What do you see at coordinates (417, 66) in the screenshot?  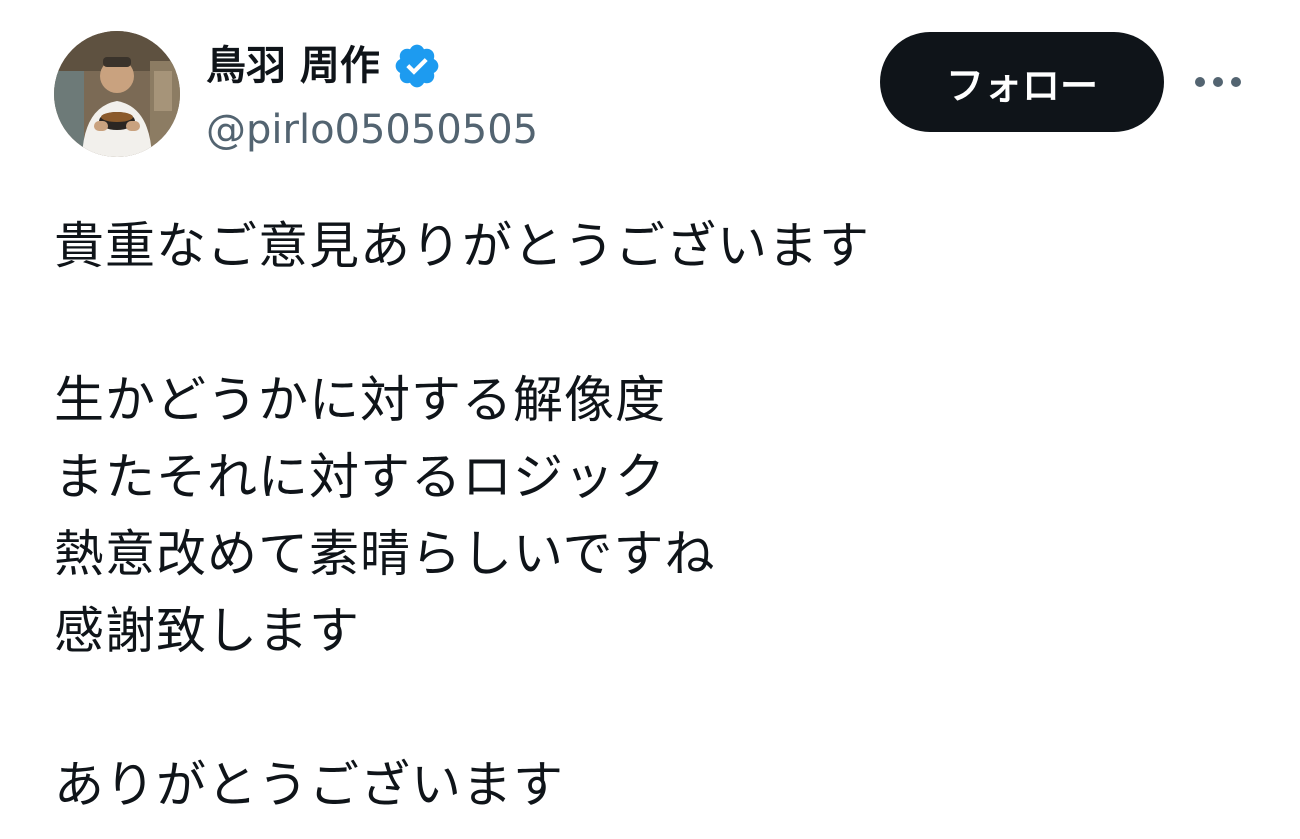 I see `verified-badge-icon` at bounding box center [417, 66].